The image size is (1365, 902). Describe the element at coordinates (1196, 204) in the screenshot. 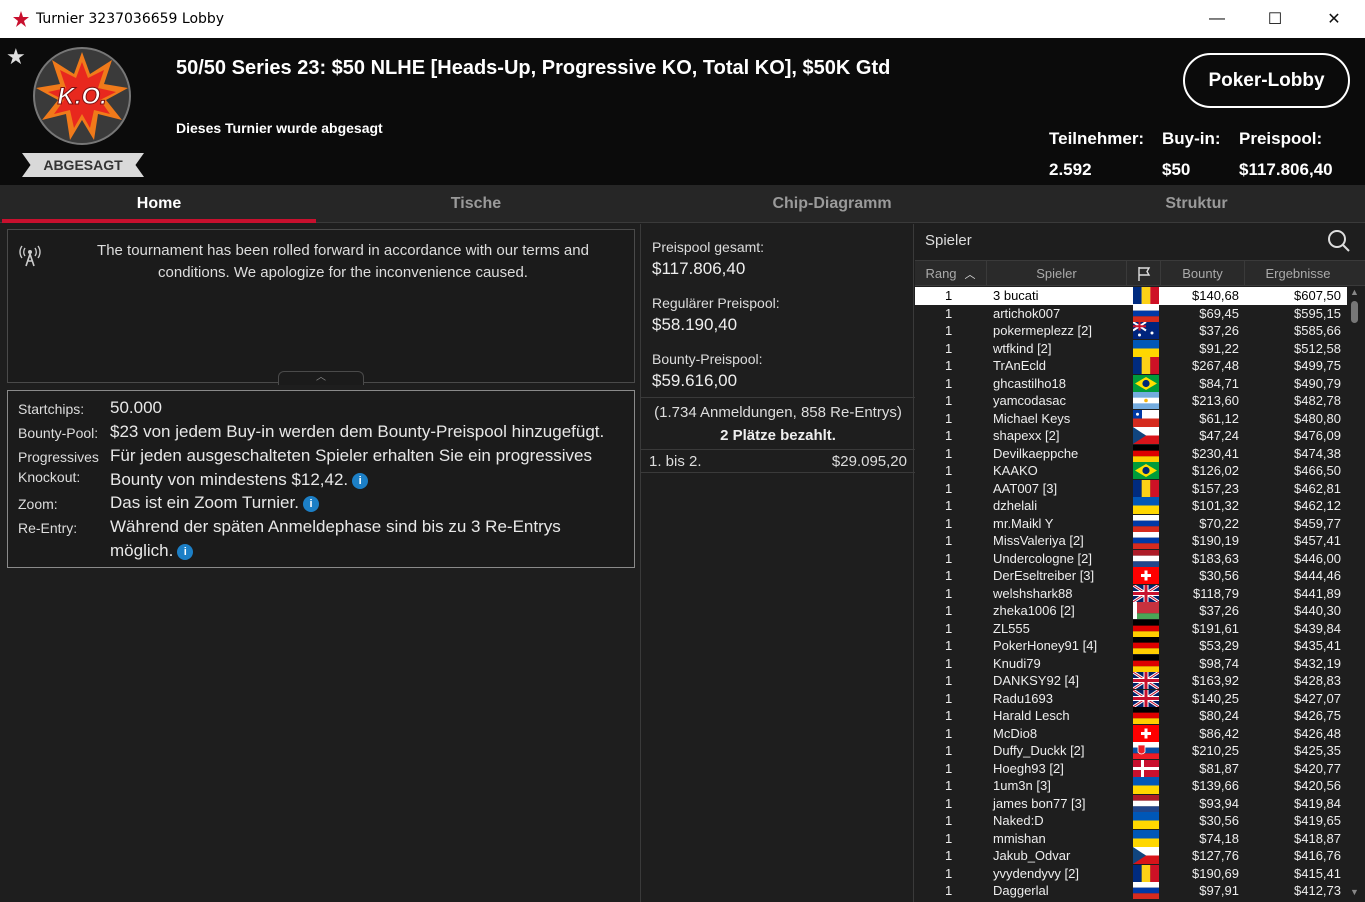

I see `tab-struktur: Struktur` at that location.